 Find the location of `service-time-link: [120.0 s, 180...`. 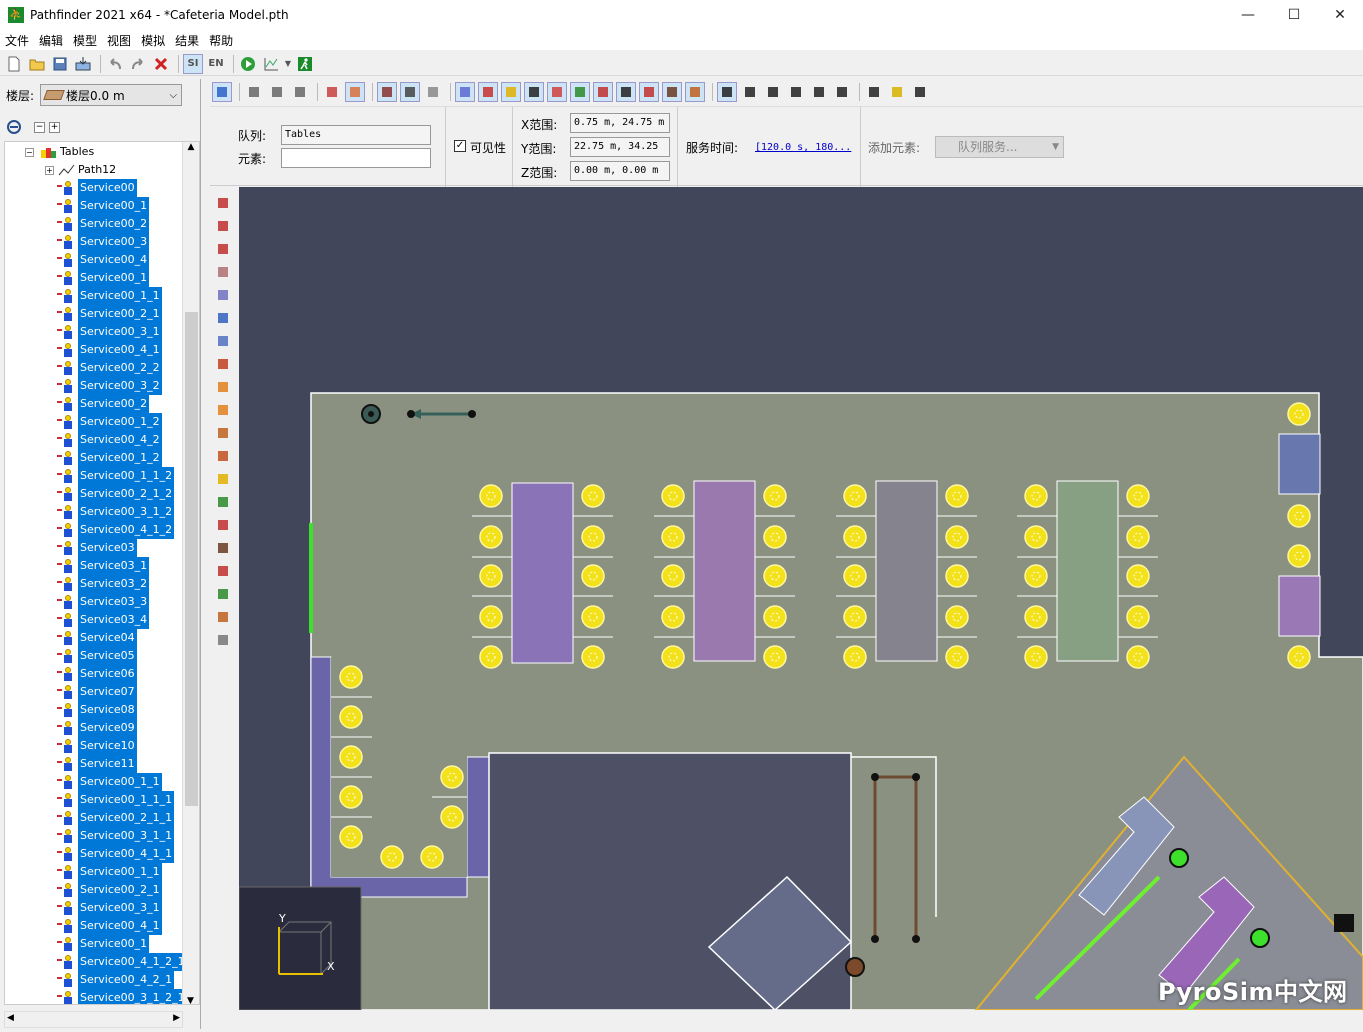

service-time-link: [120.0 s, 180... is located at coordinates (803, 147).